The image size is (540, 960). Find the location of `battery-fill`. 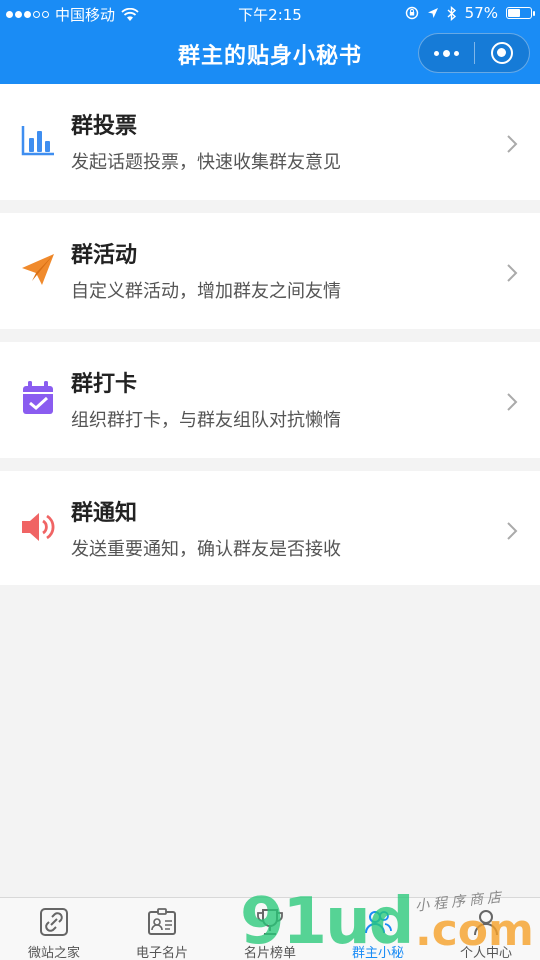

battery-fill is located at coordinates (514, 13).